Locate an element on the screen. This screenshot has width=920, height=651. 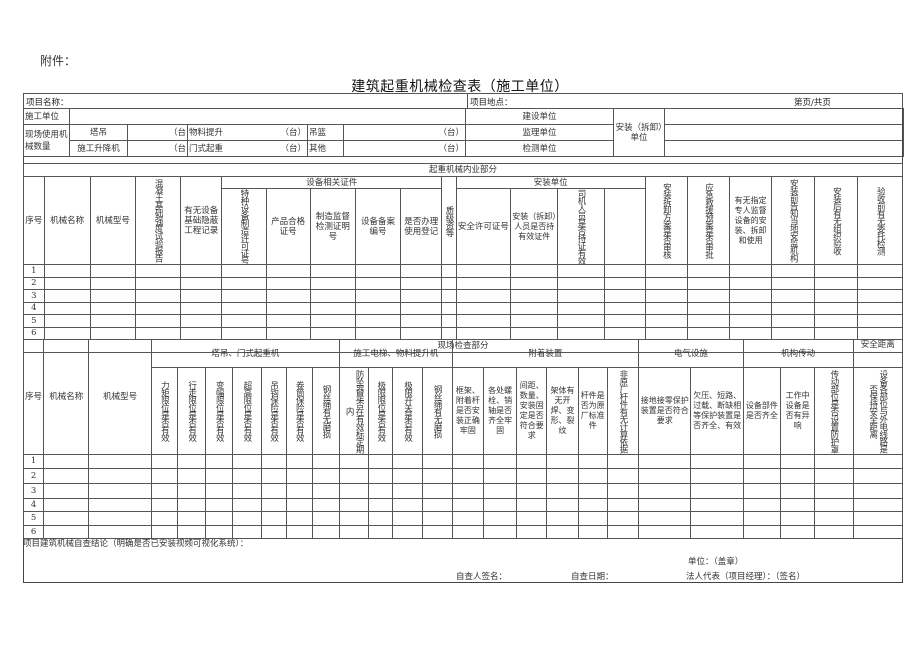
machine-count-elevator-unit: （台 is located at coordinates (157, 148).